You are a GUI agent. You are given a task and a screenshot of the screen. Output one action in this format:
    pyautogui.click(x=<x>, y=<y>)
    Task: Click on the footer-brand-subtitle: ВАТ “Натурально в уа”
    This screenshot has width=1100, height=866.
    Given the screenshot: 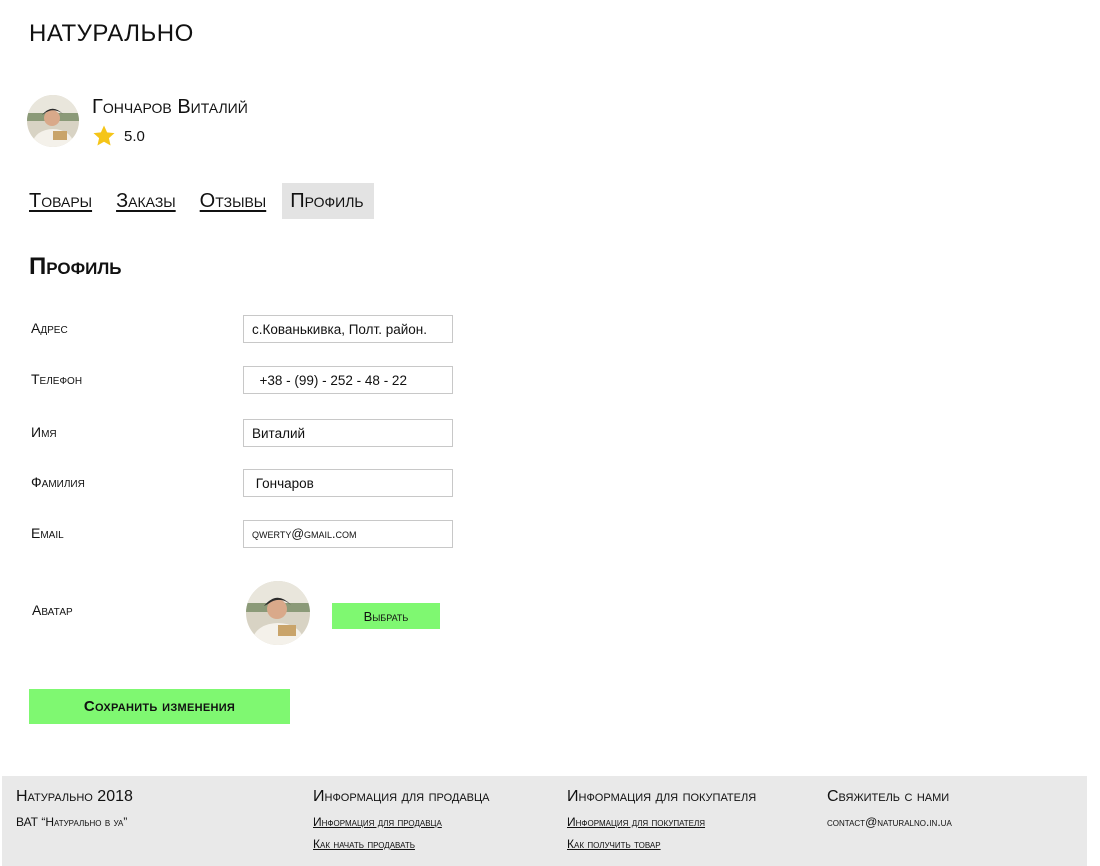 What is the action you would take?
    pyautogui.click(x=72, y=822)
    